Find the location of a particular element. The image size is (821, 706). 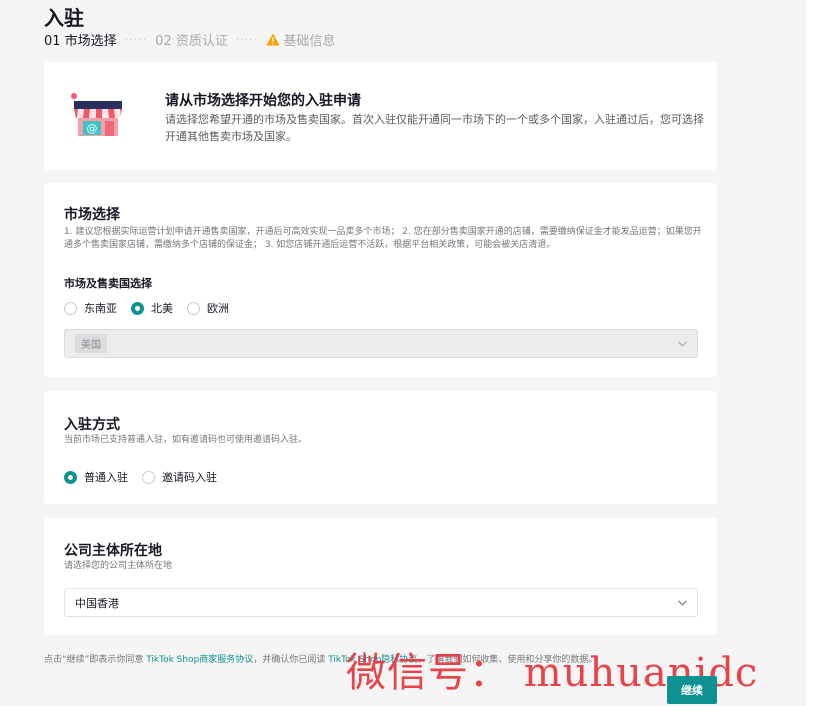

step-2-label: 02 资质认证 is located at coordinates (191, 41).